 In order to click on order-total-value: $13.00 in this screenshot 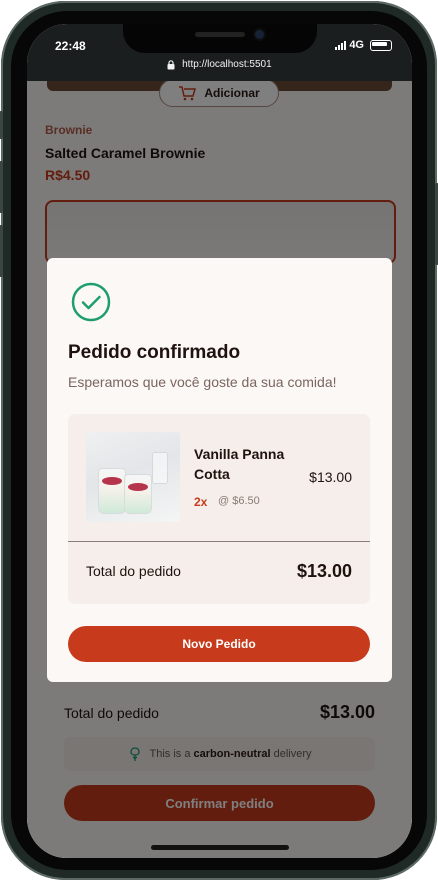, I will do `click(324, 571)`.